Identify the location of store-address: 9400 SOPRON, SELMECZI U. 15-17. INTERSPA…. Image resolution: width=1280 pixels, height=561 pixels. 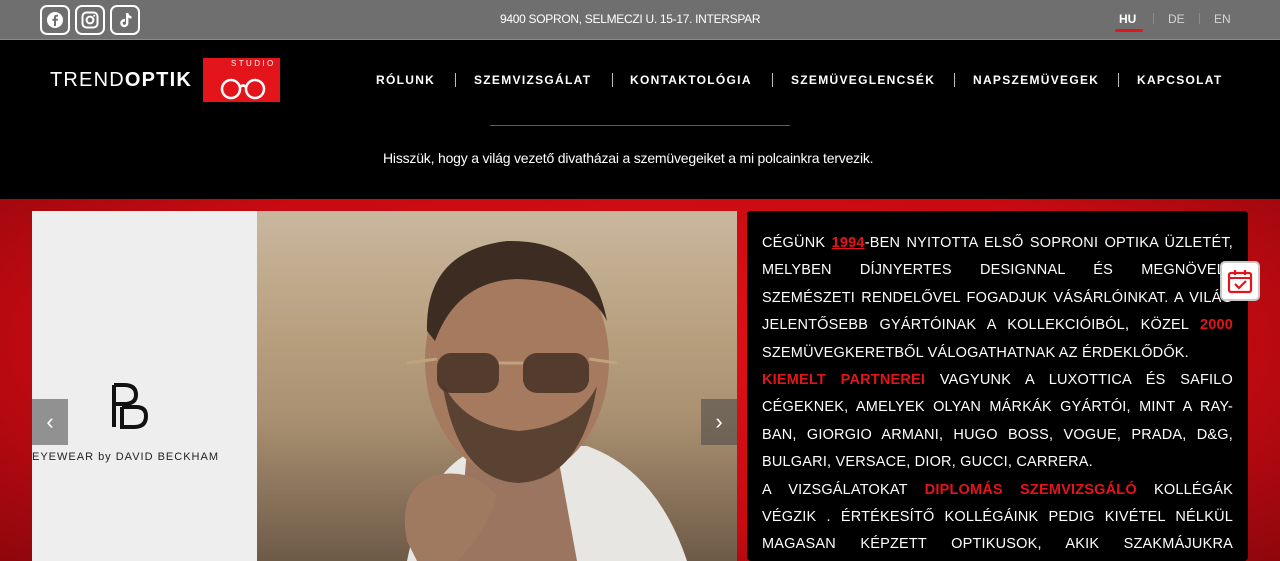
(630, 19).